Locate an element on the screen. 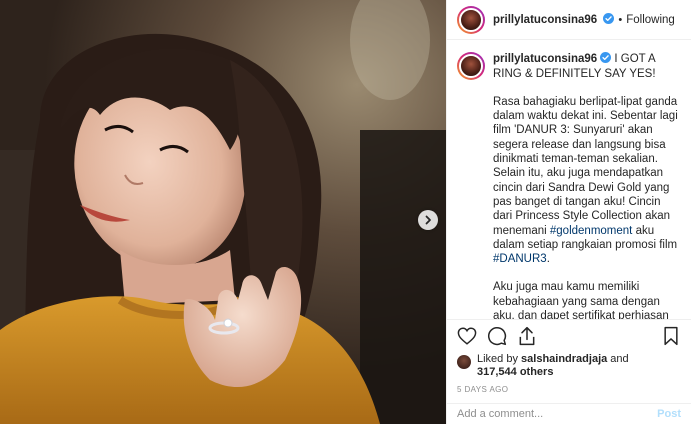 The image size is (691, 424). liker-avatar is located at coordinates (464, 361).